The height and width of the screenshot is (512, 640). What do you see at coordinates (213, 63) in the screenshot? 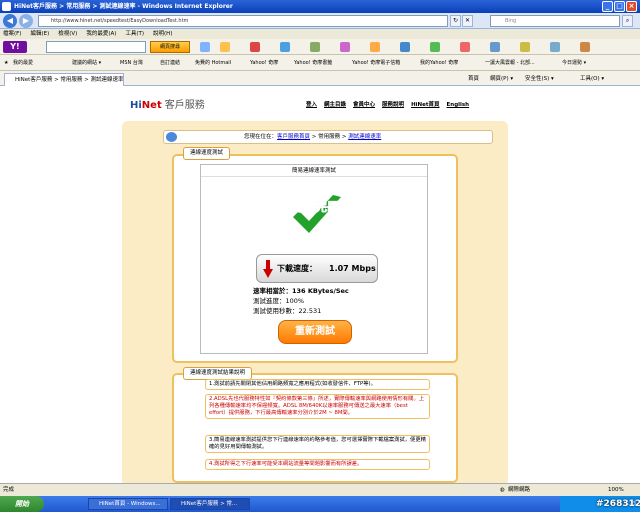
I see `fav-item: 免費的 Hotmail` at bounding box center [213, 63].